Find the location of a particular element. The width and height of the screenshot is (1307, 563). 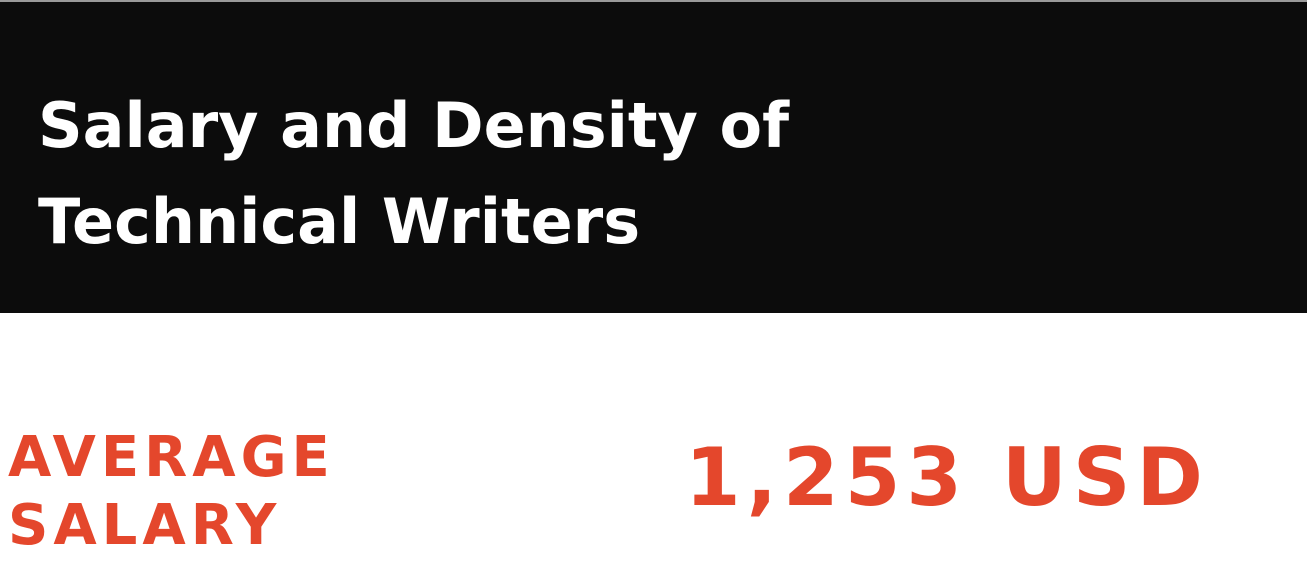

average-salary-label-line-2: SALARY is located at coordinates (145, 525).